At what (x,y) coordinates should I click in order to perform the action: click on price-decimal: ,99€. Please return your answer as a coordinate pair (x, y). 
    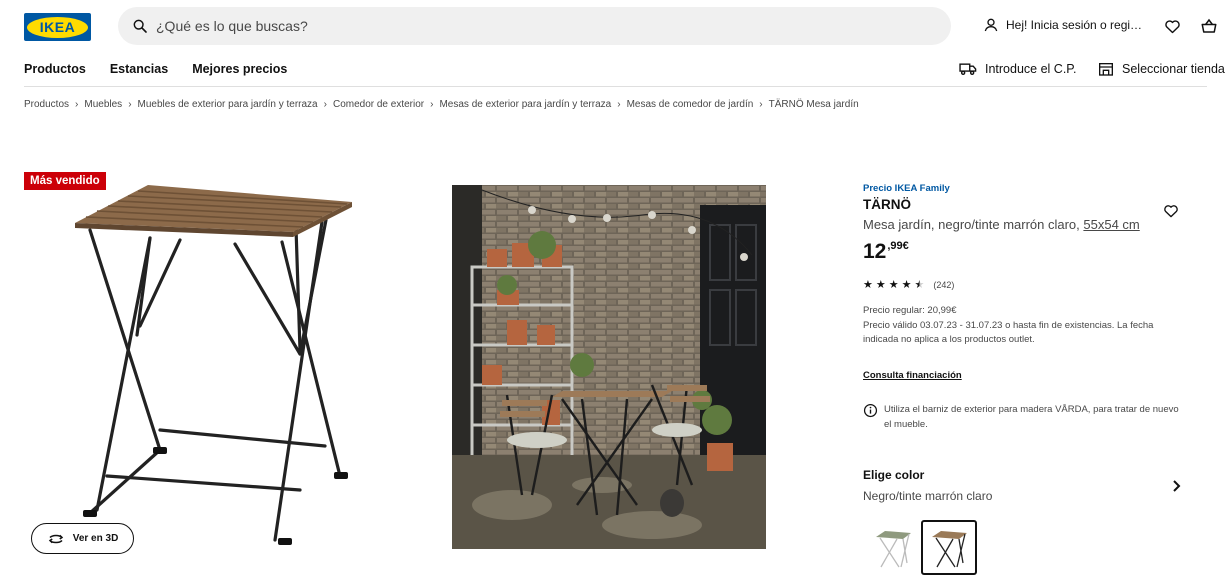
    Looking at the image, I should click on (898, 246).